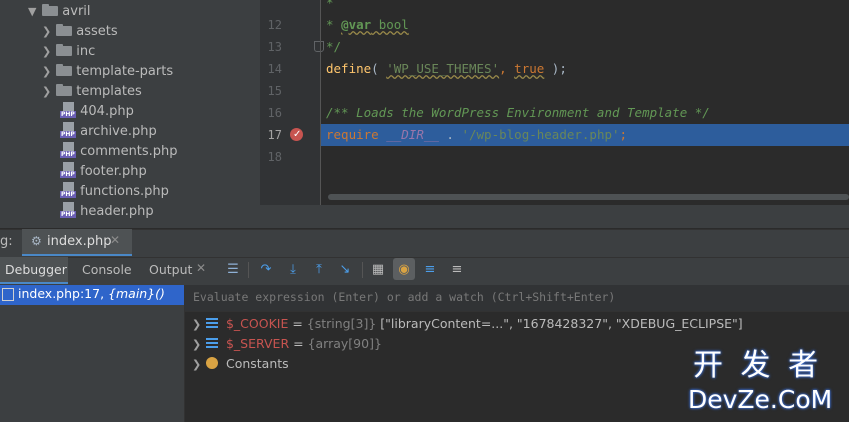  Describe the element at coordinates (6, 241) in the screenshot. I see `debug-title-label: g:` at that location.